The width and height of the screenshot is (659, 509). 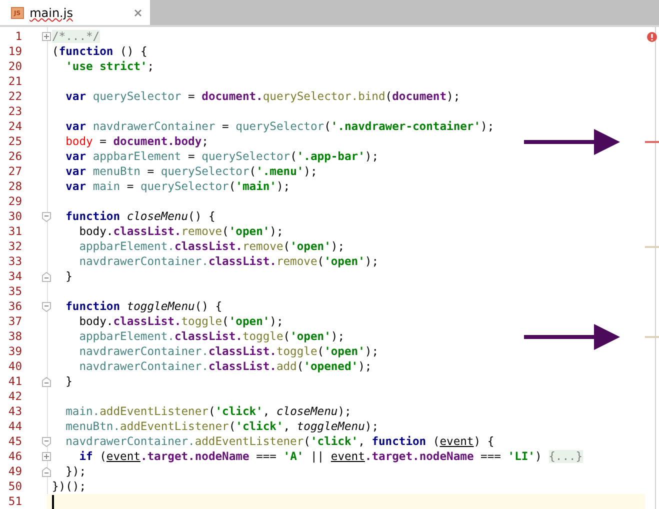 I want to click on line-number: 37, so click(x=14, y=321).